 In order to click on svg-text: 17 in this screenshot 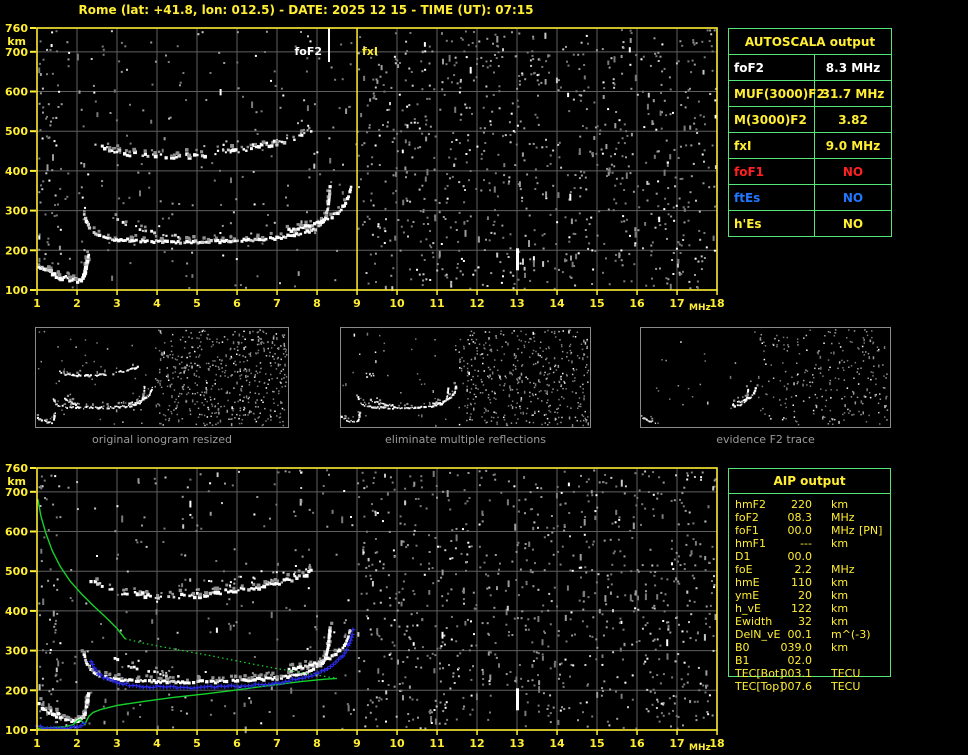, I will do `click(676, 303)`.